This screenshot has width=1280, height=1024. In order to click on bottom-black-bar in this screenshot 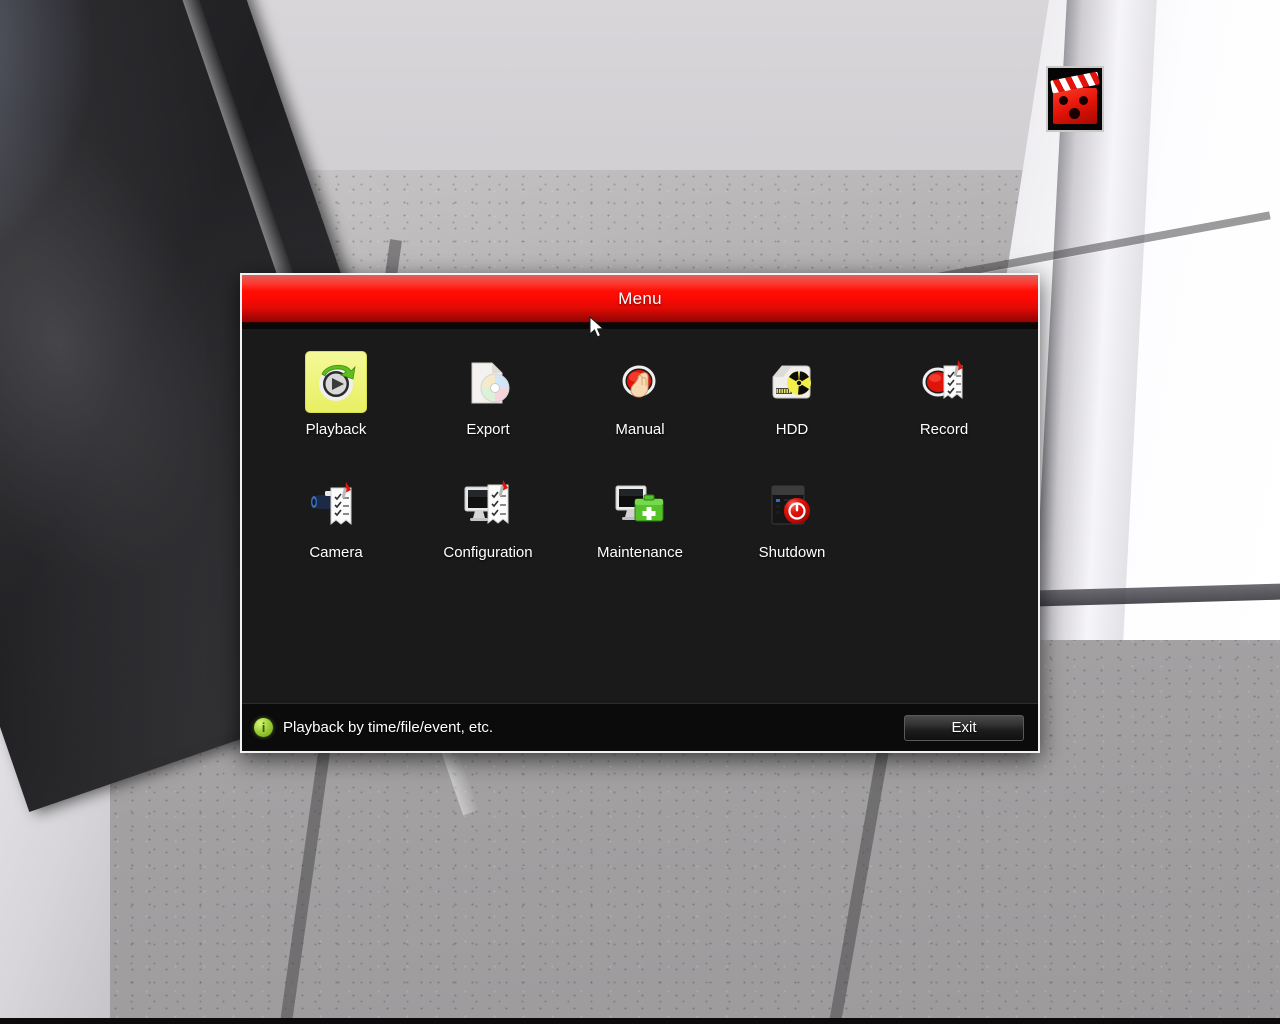, I will do `click(640, 1021)`.